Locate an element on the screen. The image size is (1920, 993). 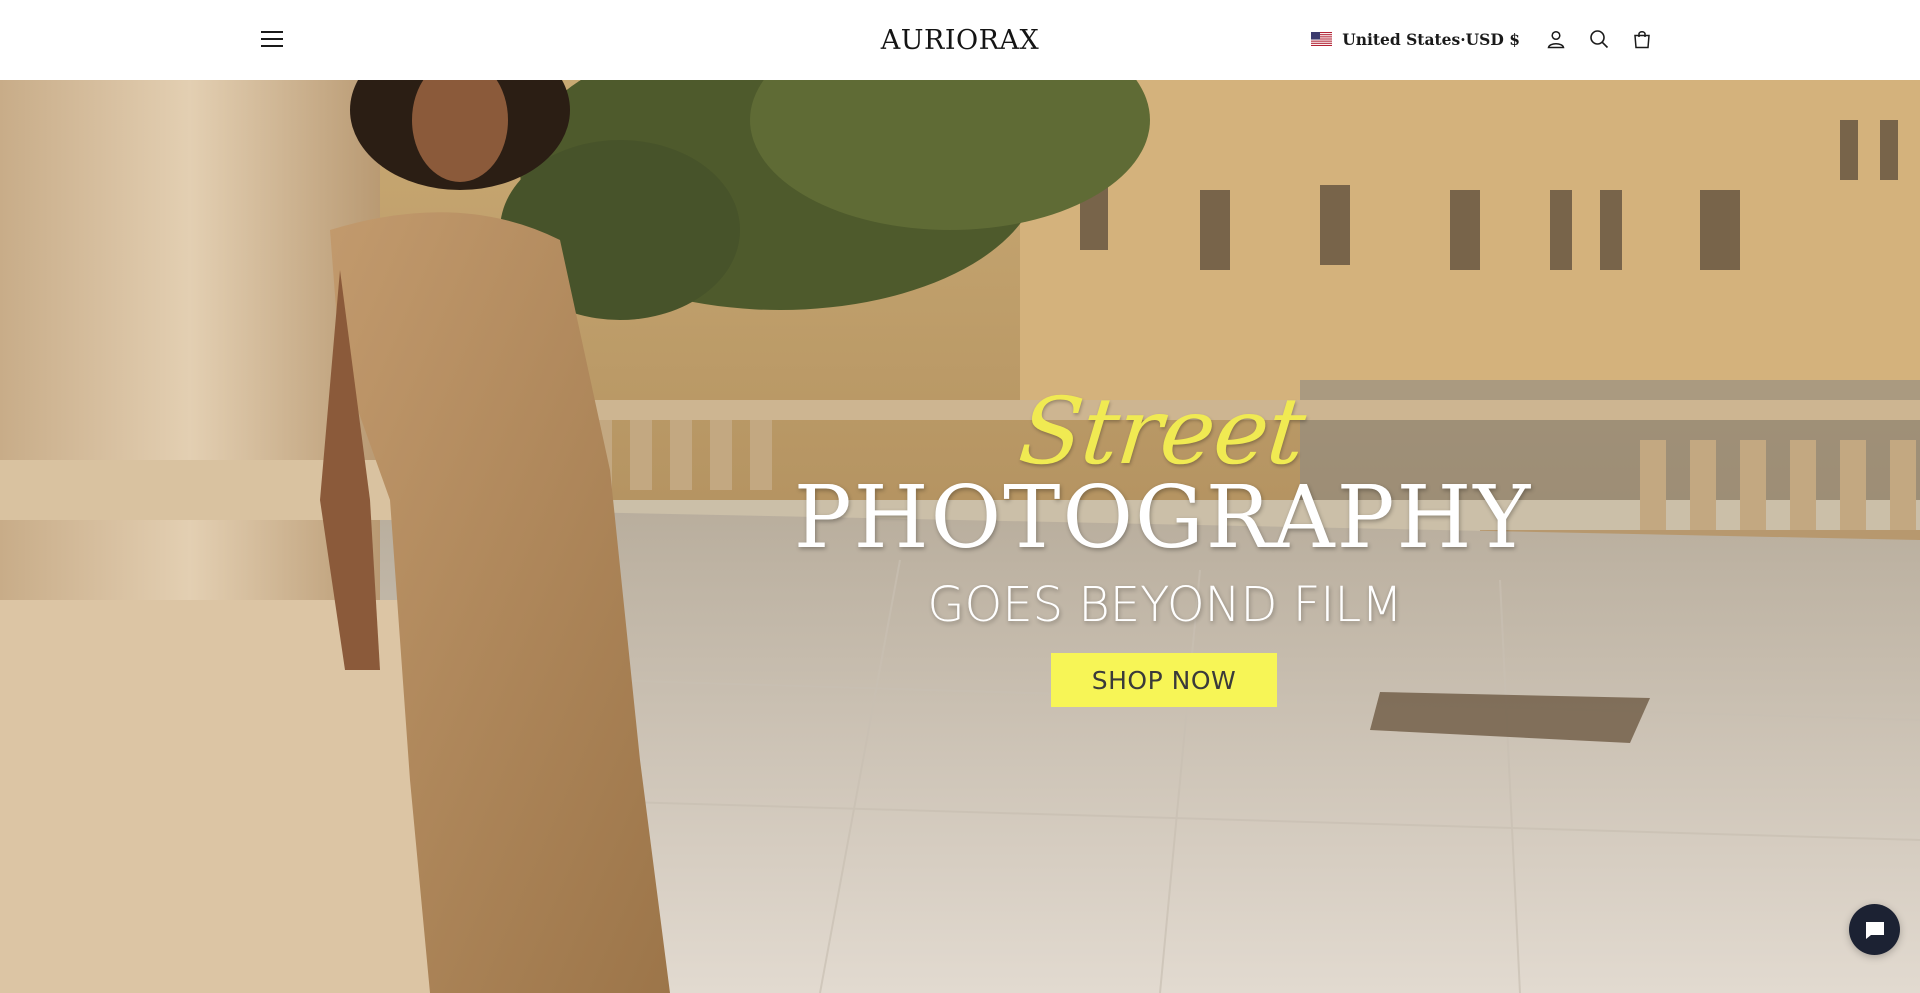
search-button is located at coordinates (1598, 39).